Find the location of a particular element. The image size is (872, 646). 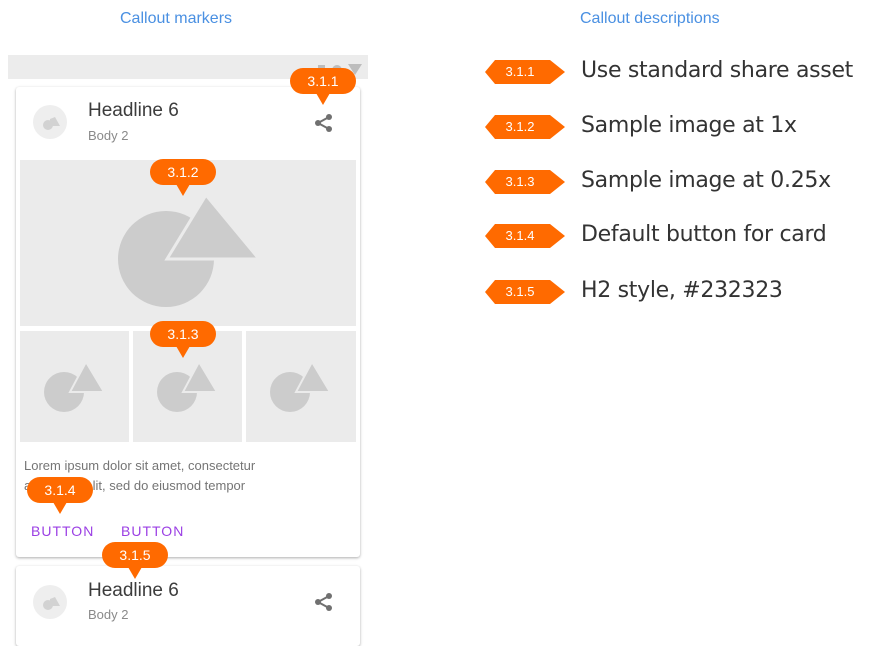

callout-markers-title: Callout markers is located at coordinates (176, 18).